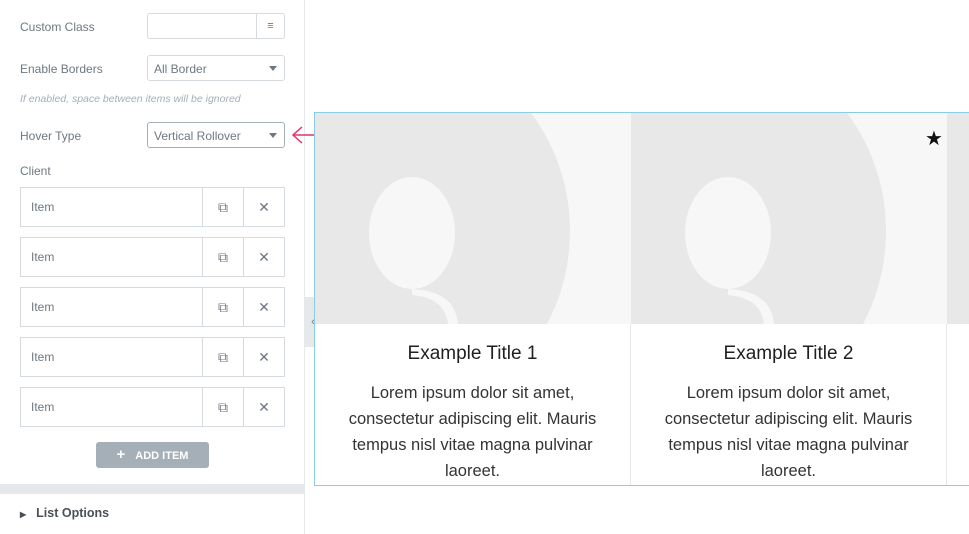 This screenshot has width=969, height=534. I want to click on add-item-button: + ADD ITEM, so click(152, 455).